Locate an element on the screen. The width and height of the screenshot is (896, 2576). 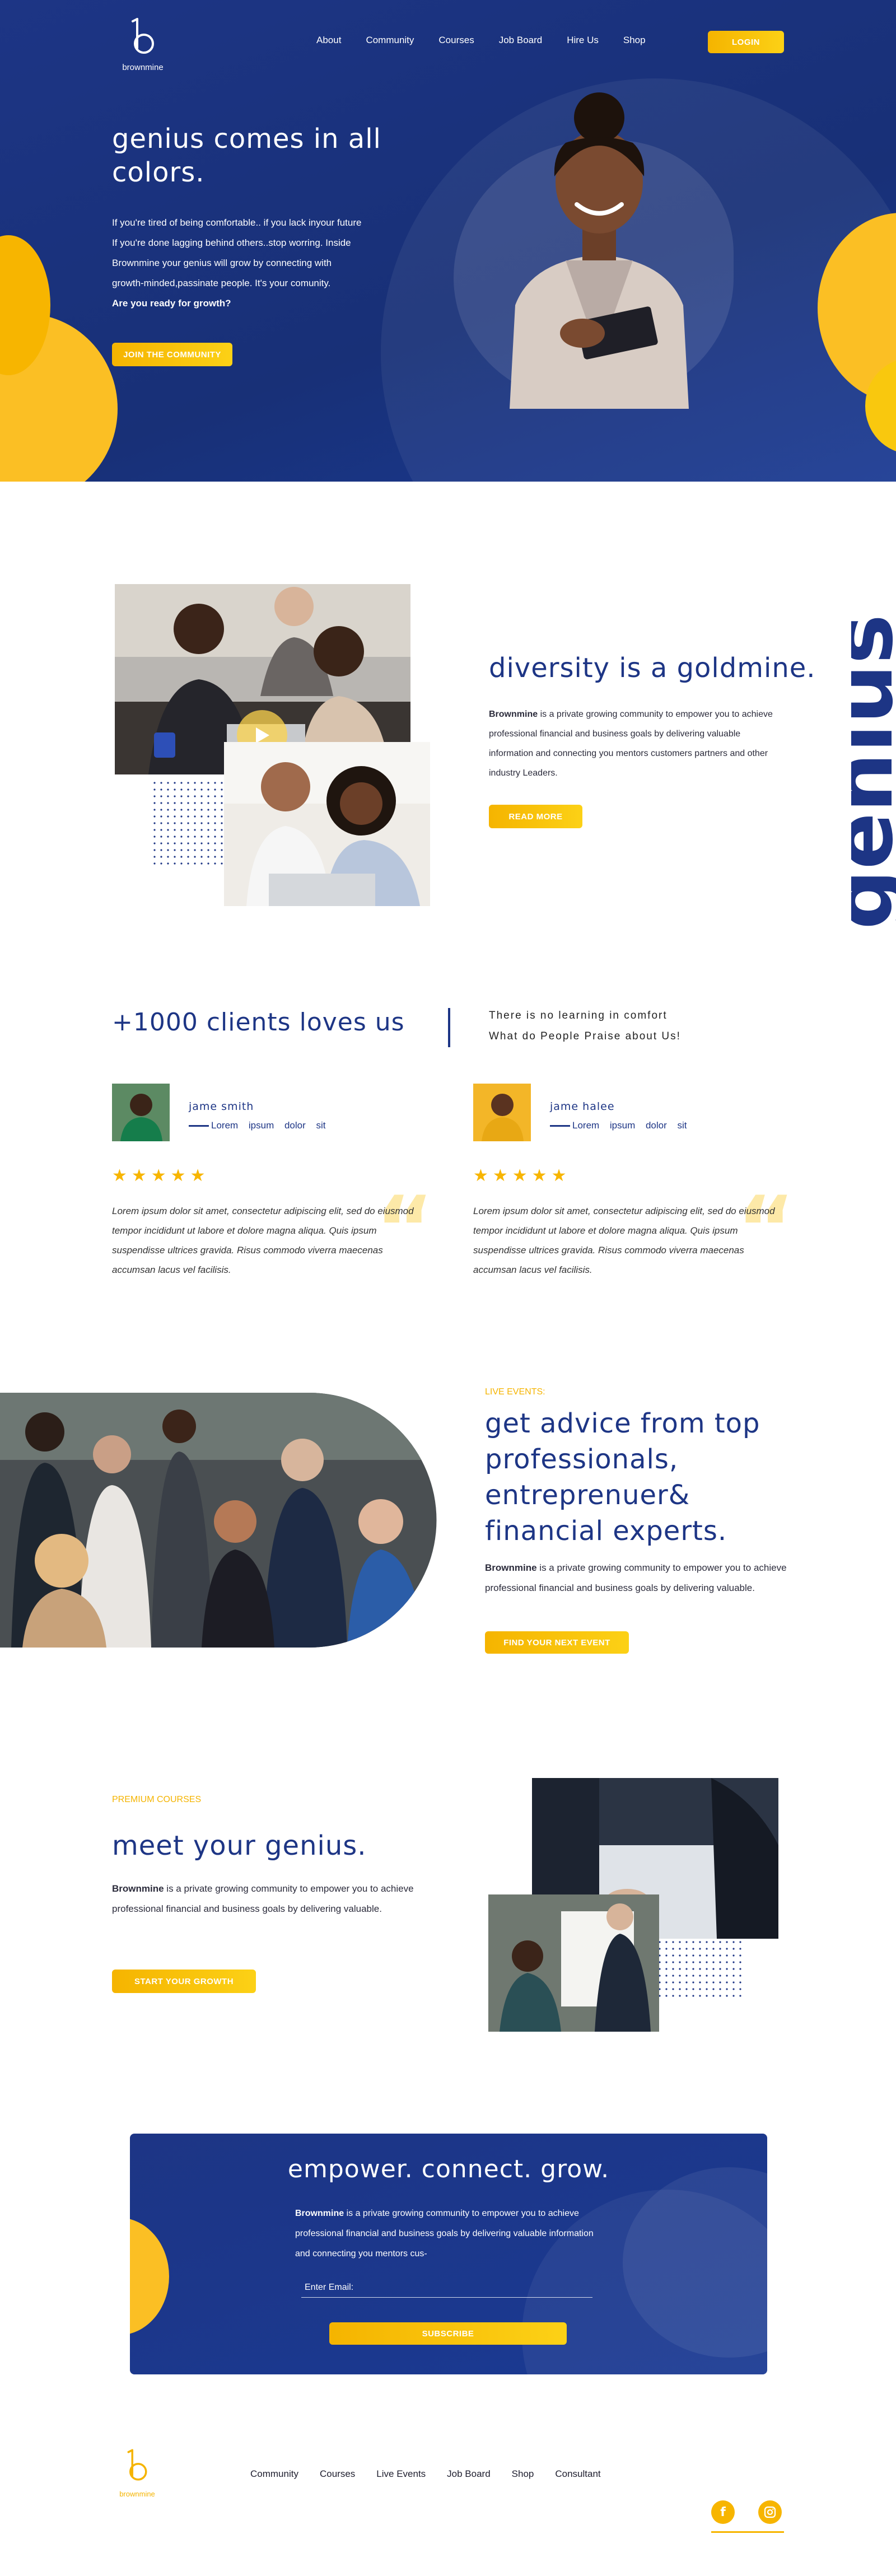
social-underline is located at coordinates (748, 2532).